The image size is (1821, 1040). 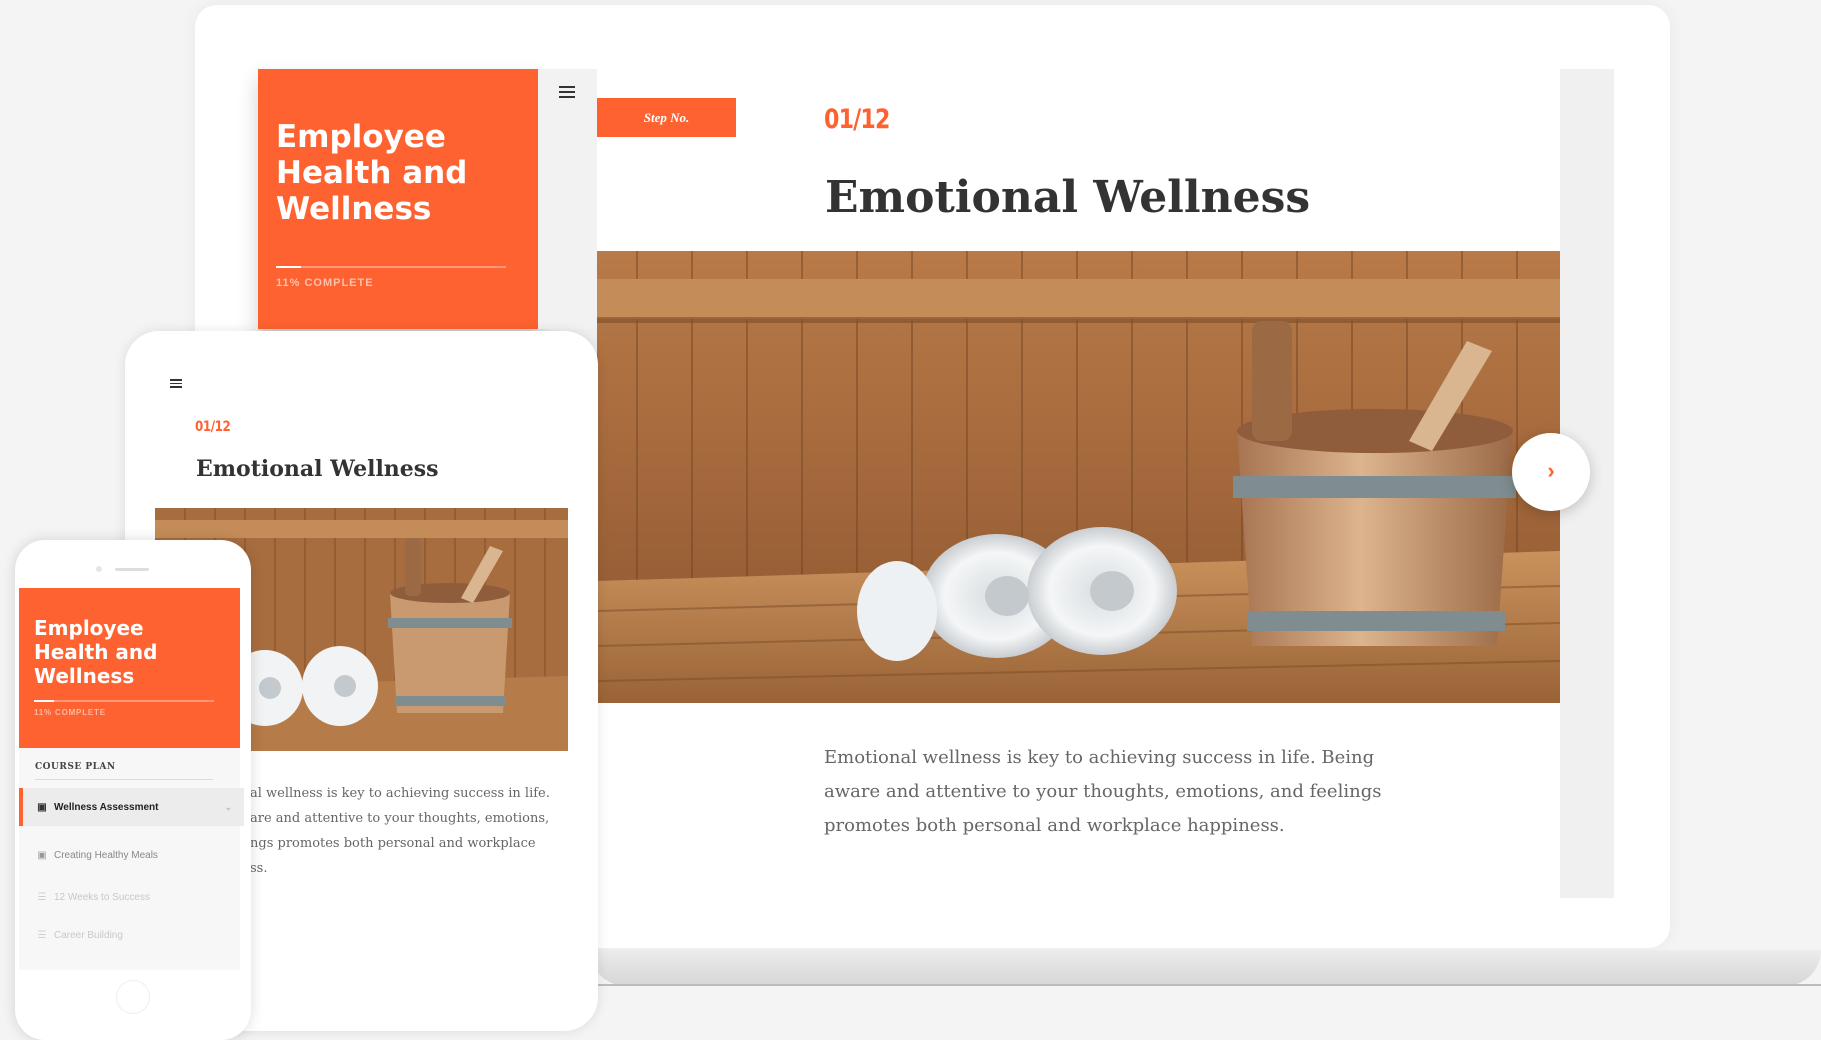 What do you see at coordinates (666, 117) in the screenshot?
I see `step-label: Step No.` at bounding box center [666, 117].